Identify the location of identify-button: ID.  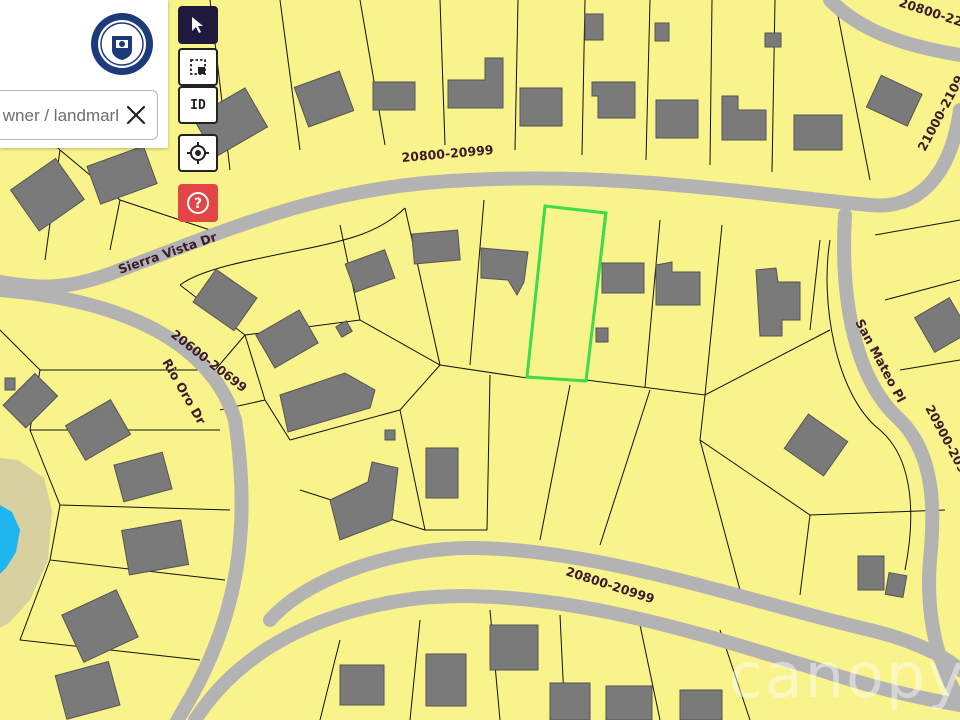
(198, 105).